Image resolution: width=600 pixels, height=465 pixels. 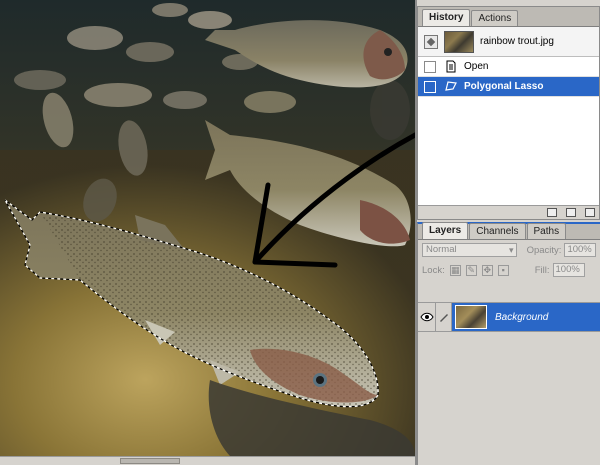 What do you see at coordinates (522, 317) in the screenshot?
I see `layer-name: Background` at bounding box center [522, 317].